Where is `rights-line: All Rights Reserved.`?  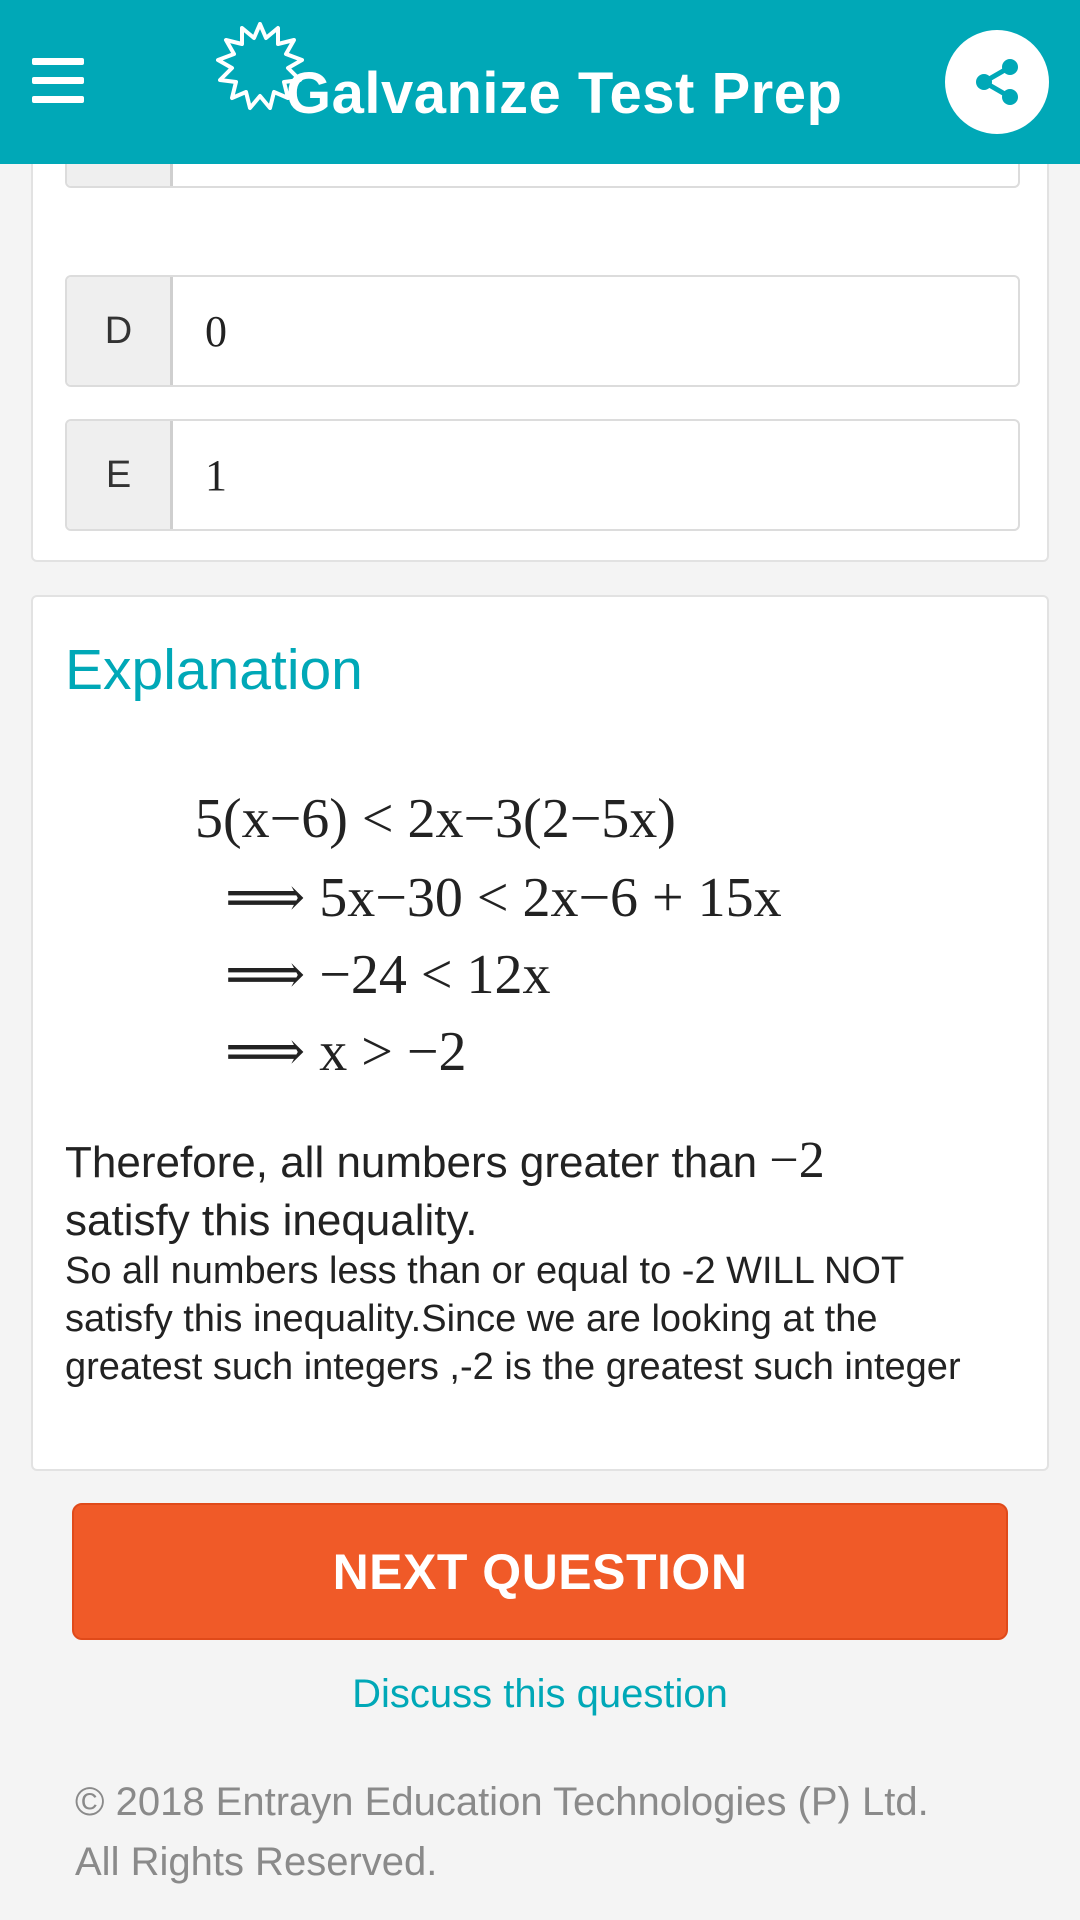 rights-line: All Rights Reserved. is located at coordinates (256, 1862).